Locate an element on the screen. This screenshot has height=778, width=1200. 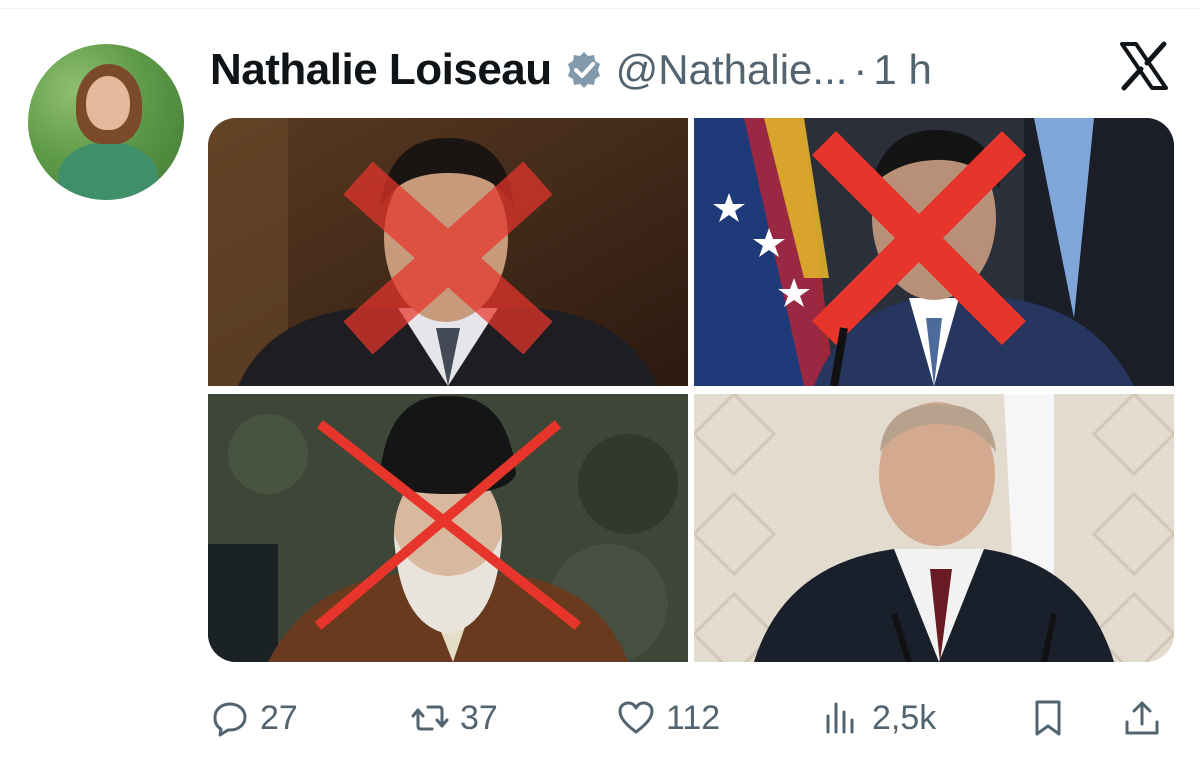
views-chart-icon is located at coordinates (840, 718).